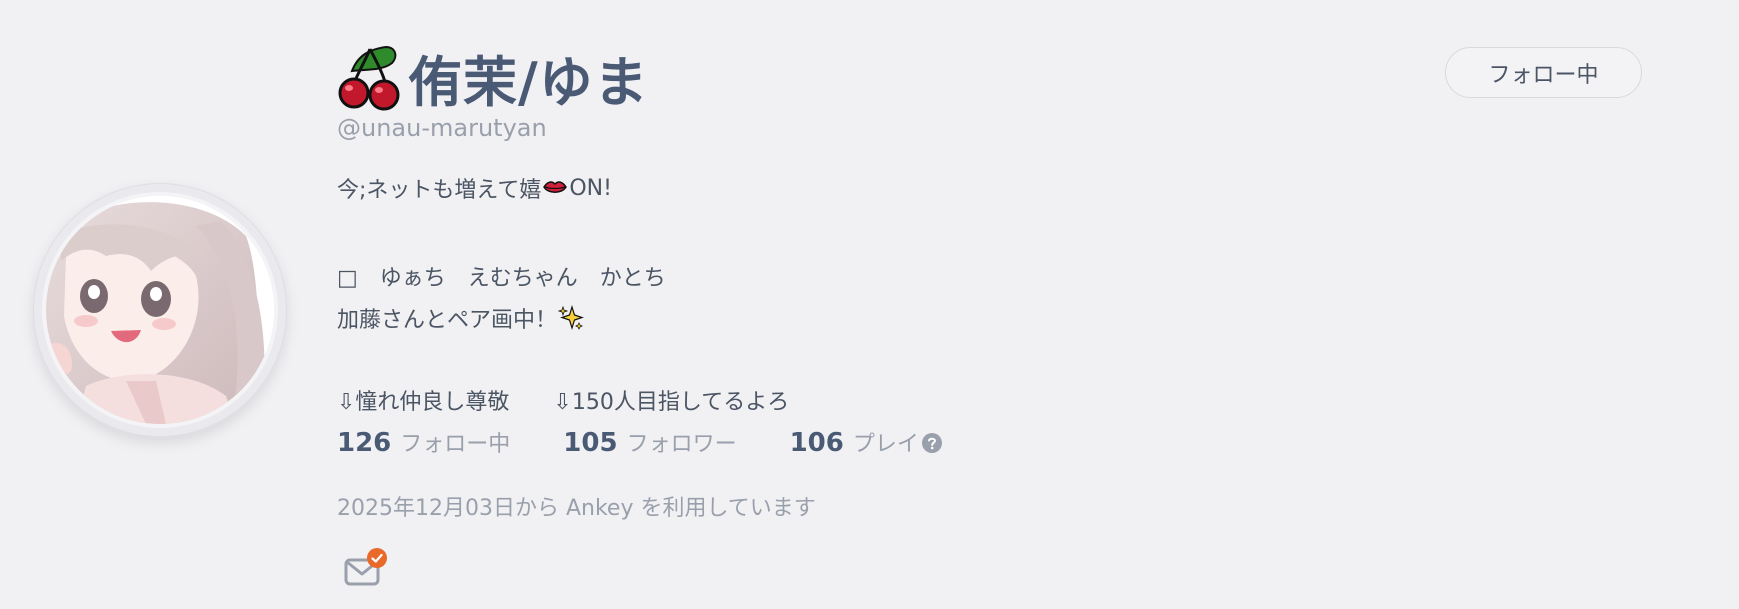  Describe the element at coordinates (439, 190) in the screenshot. I see `bio-line-1-text: 今;ネットも増えて嬉` at that location.